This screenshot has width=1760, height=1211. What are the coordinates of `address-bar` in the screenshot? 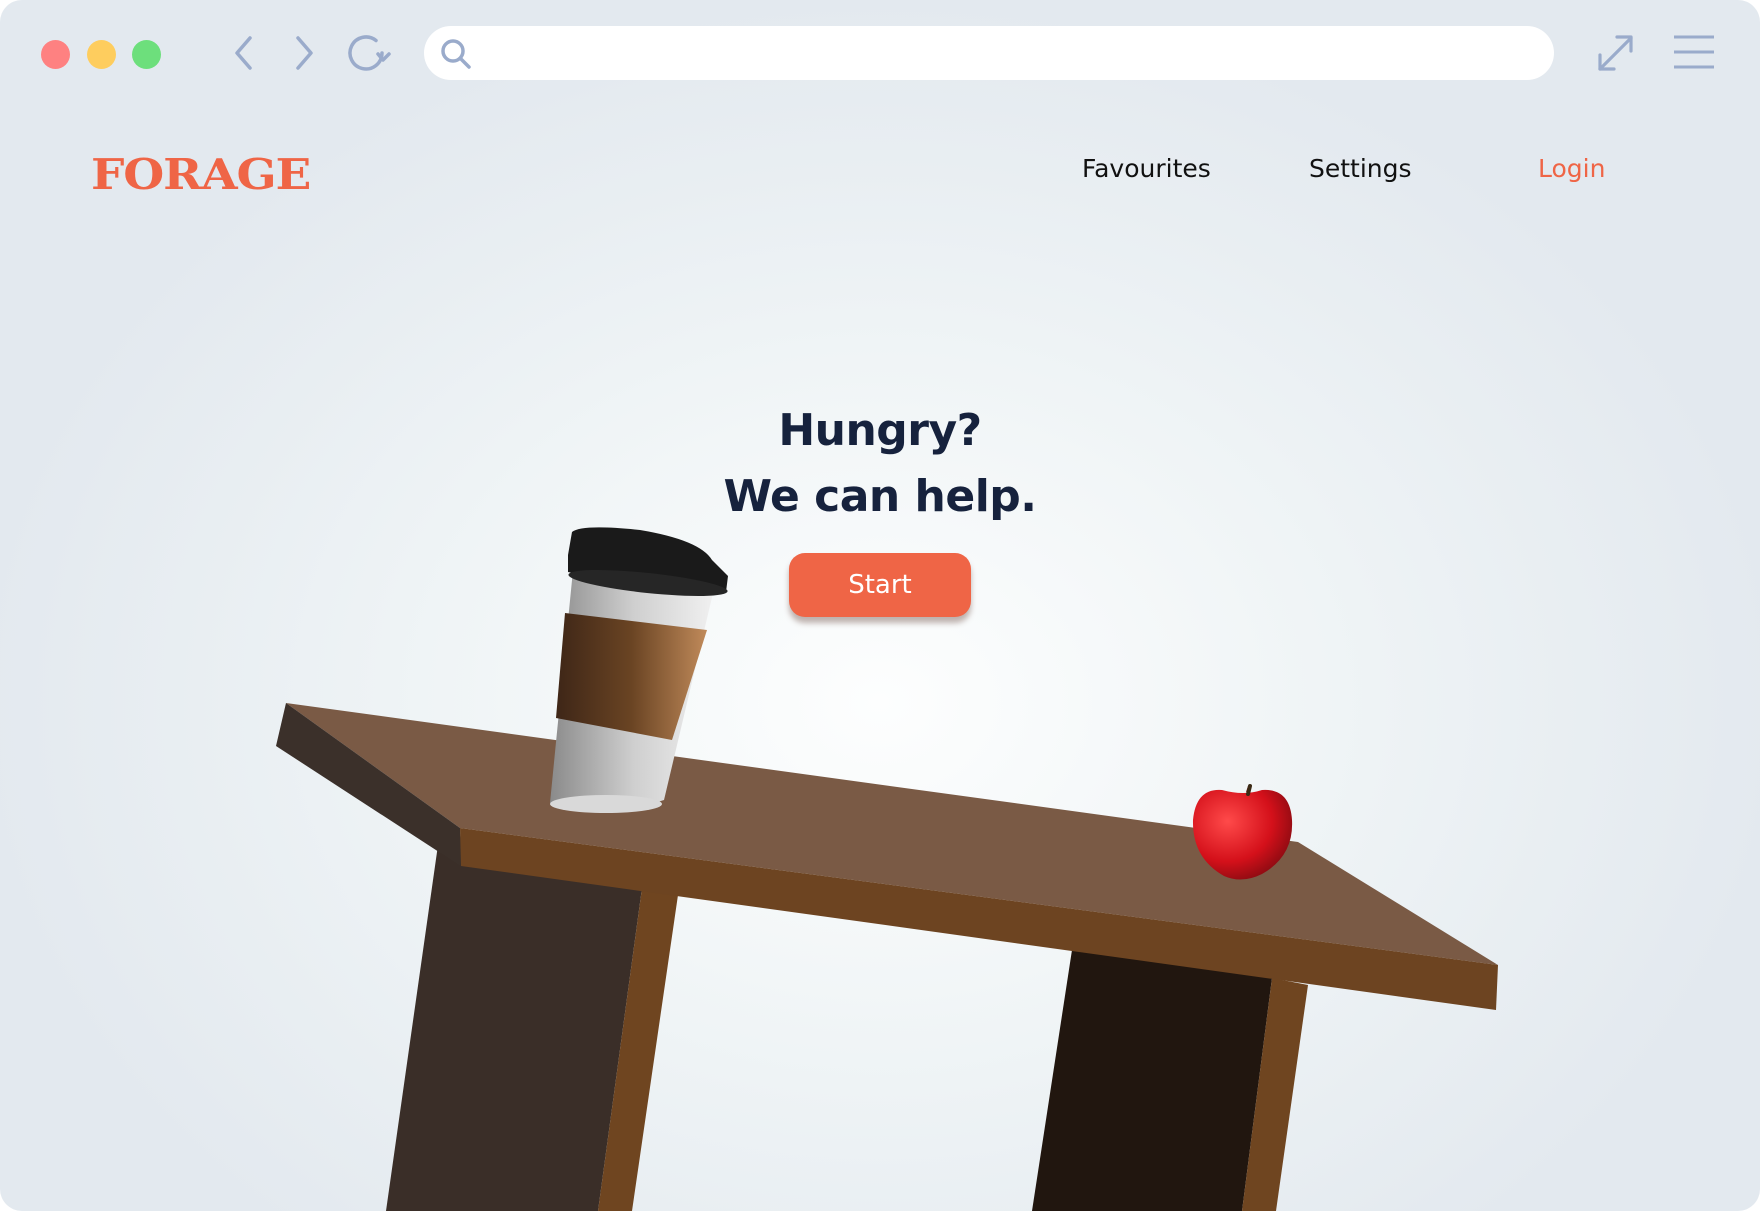 It's located at (989, 53).